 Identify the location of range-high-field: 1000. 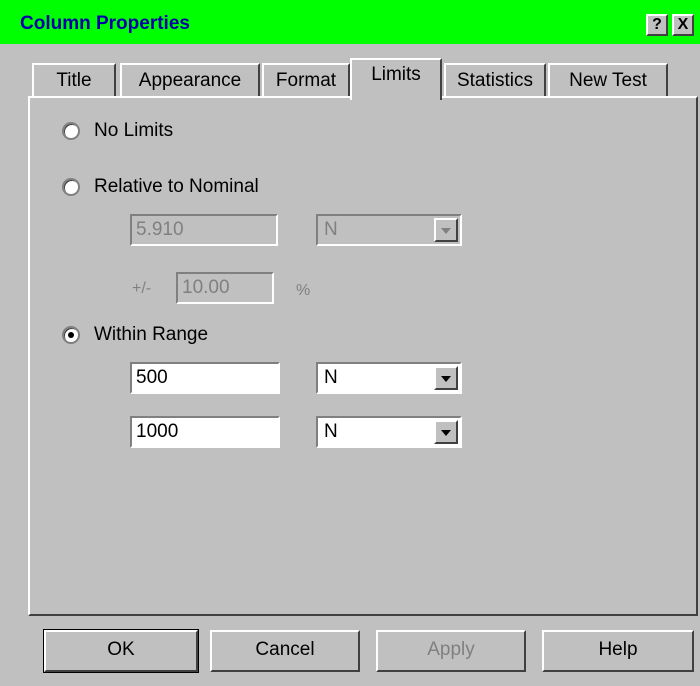
(205, 432).